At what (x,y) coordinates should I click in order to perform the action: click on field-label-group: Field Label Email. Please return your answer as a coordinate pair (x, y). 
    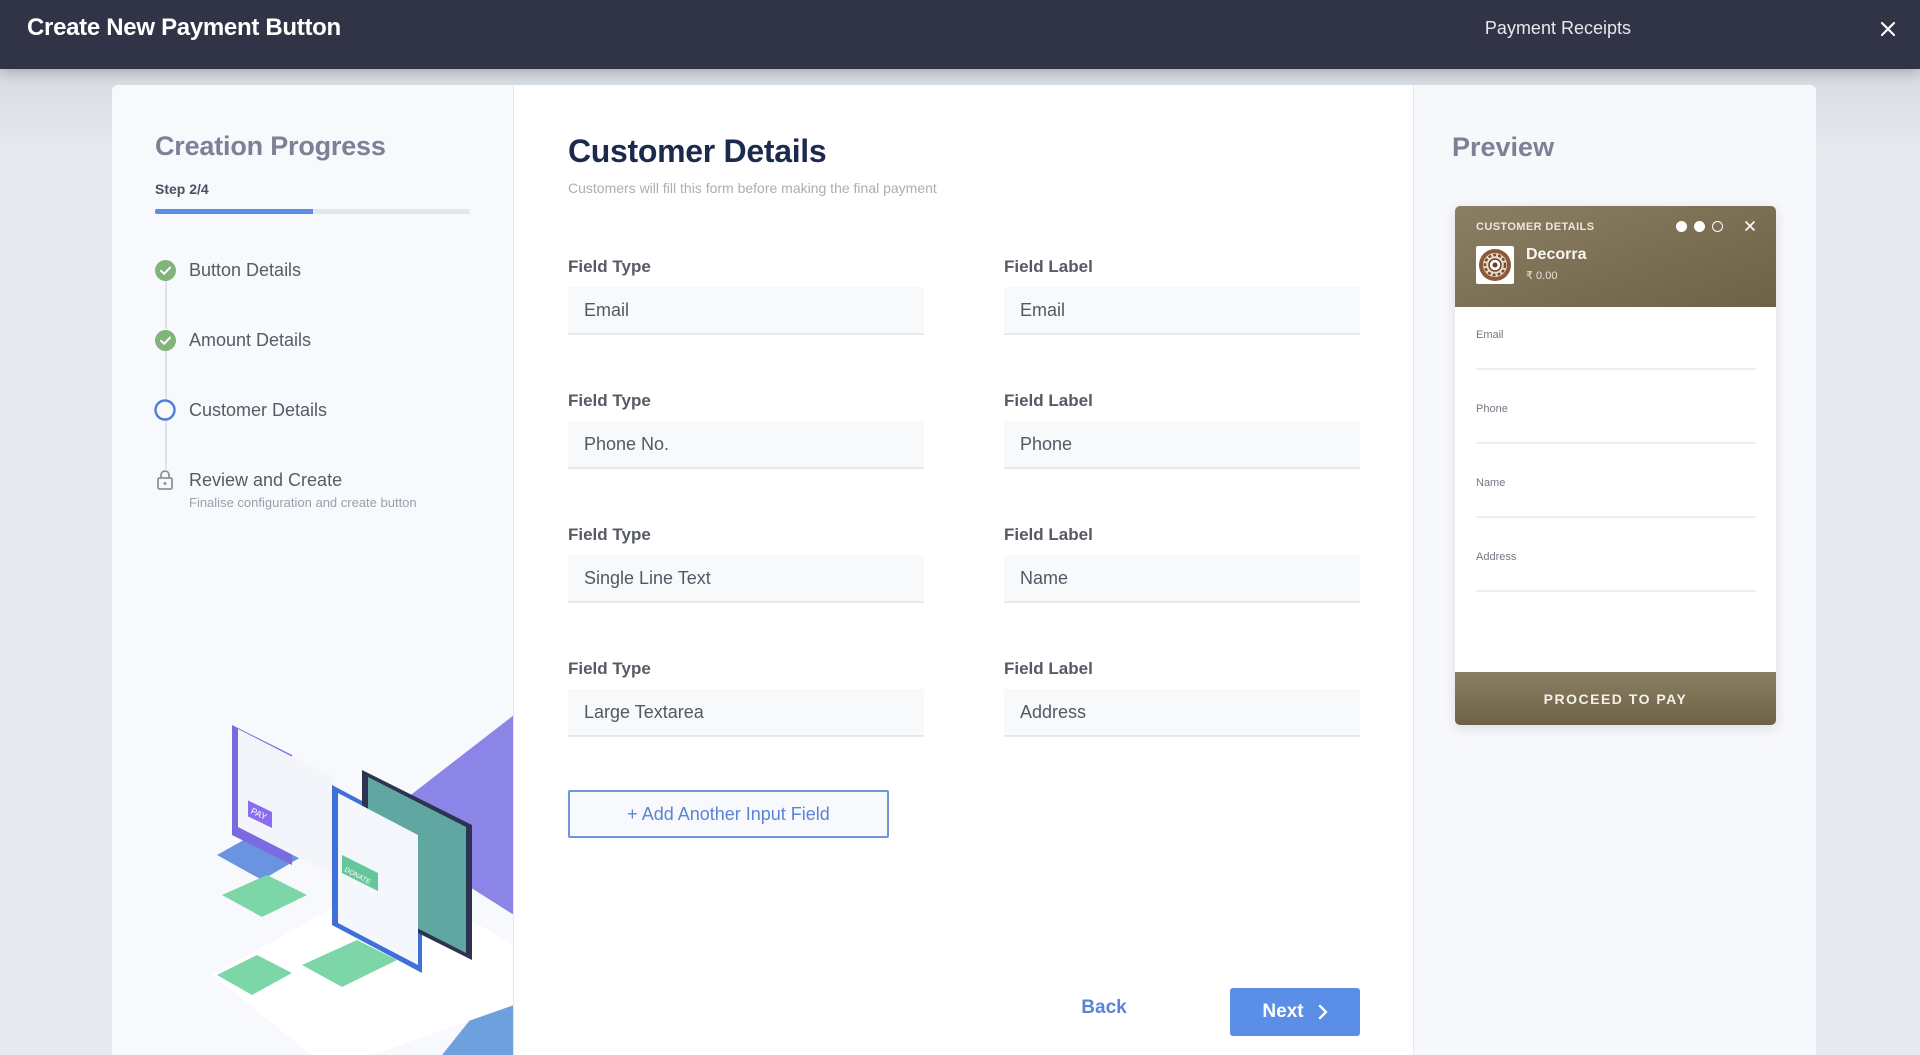
    Looking at the image, I should click on (1182, 295).